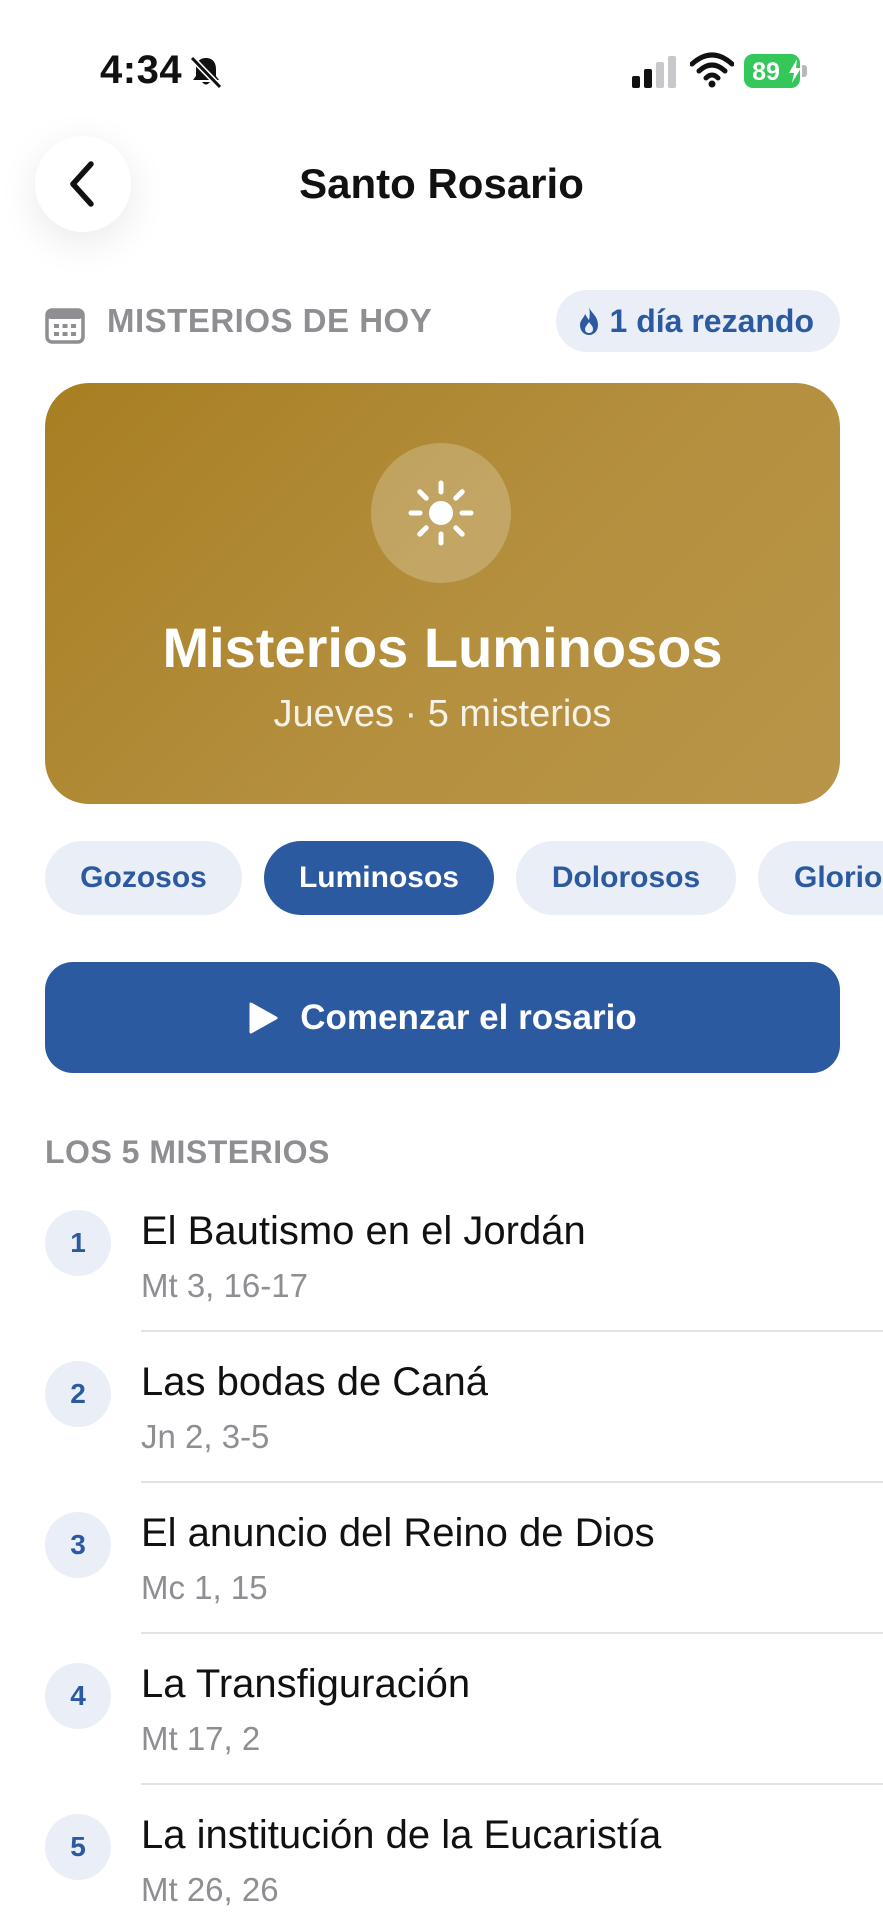 The height and width of the screenshot is (1920, 883). What do you see at coordinates (712, 70) in the screenshot?
I see `wifi-icon` at bounding box center [712, 70].